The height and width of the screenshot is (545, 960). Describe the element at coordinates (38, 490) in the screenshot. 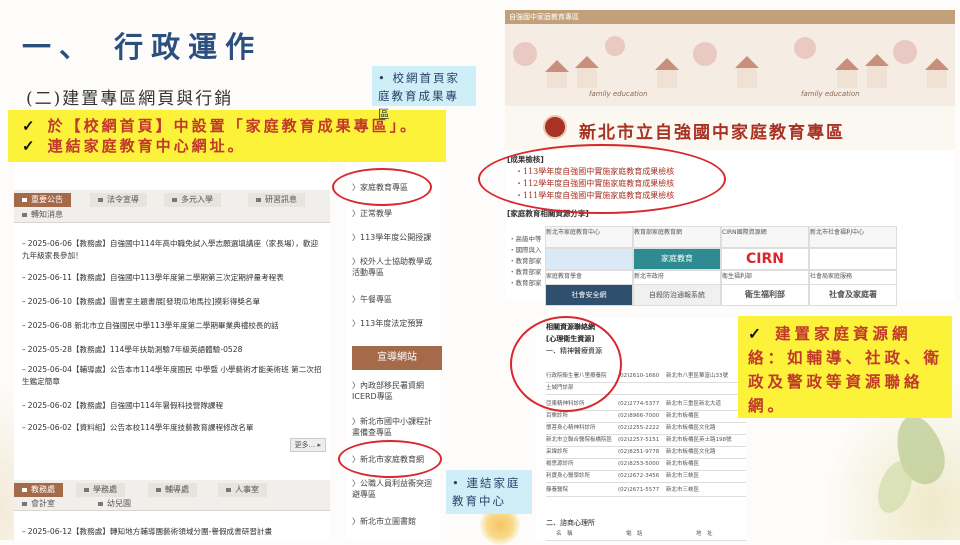

I see `tab-academic: 教務處` at that location.